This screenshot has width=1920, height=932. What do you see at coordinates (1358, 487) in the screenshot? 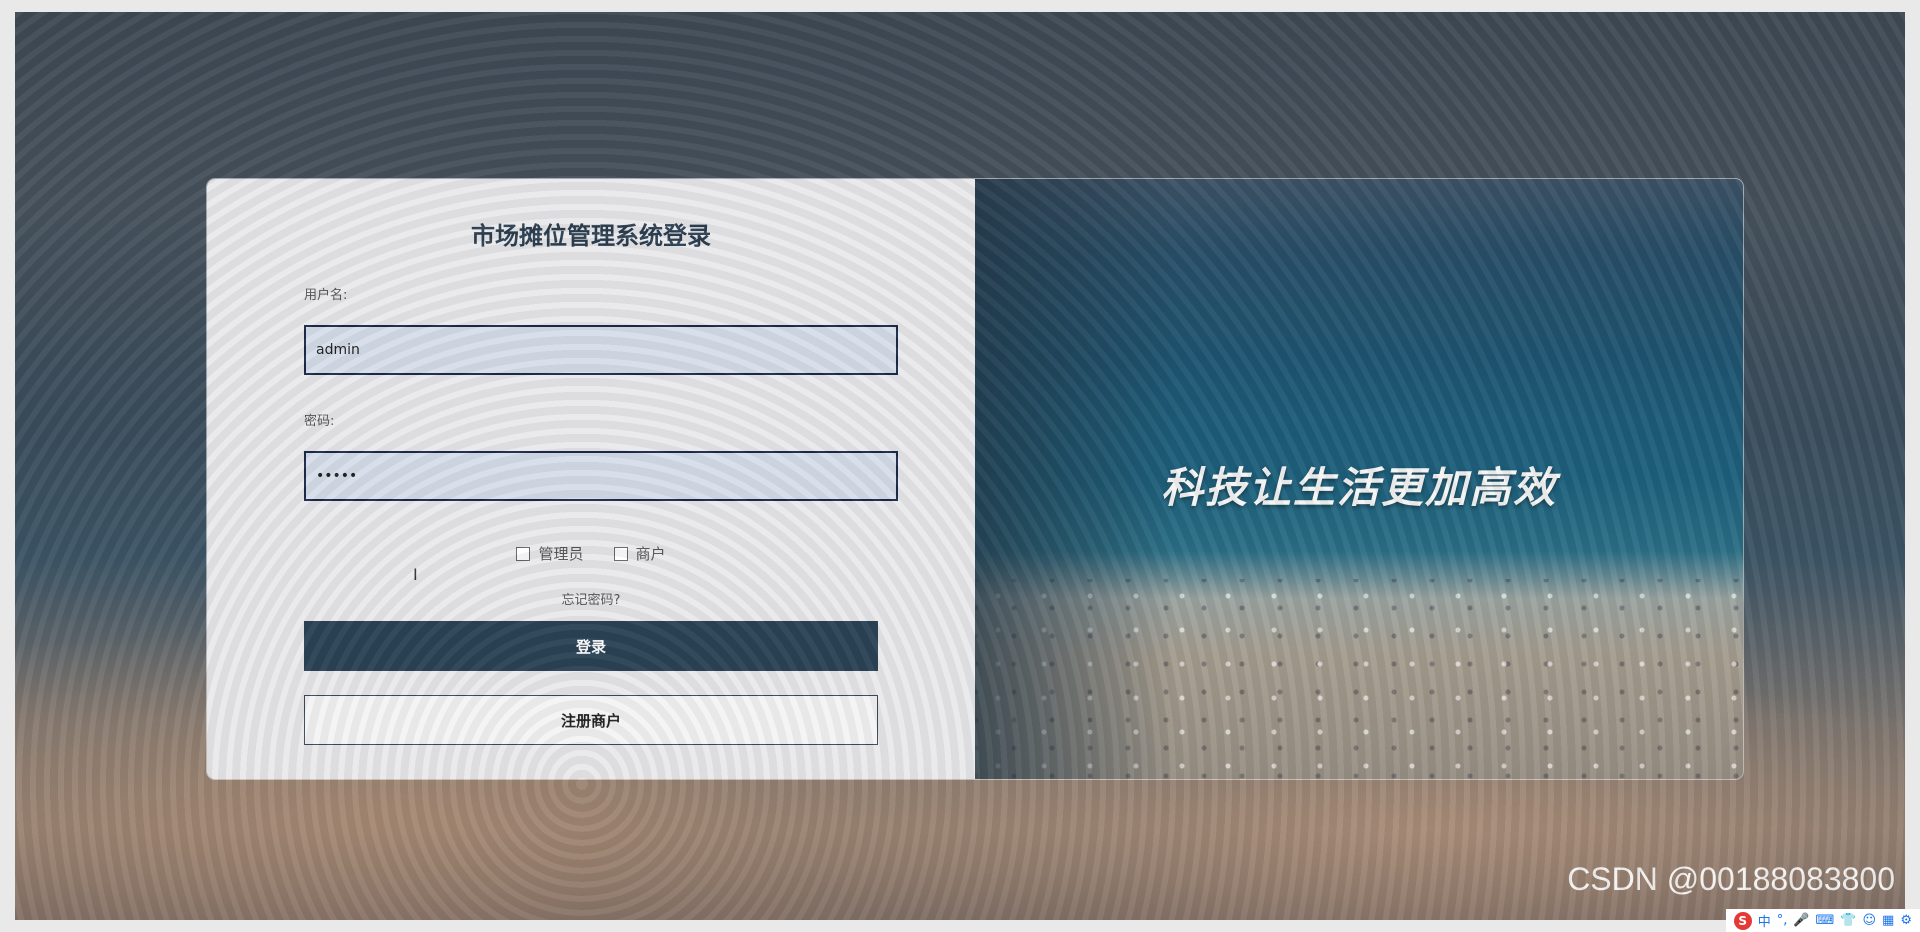
I see `banner-slogan: 科技让生活更加高效` at bounding box center [1358, 487].